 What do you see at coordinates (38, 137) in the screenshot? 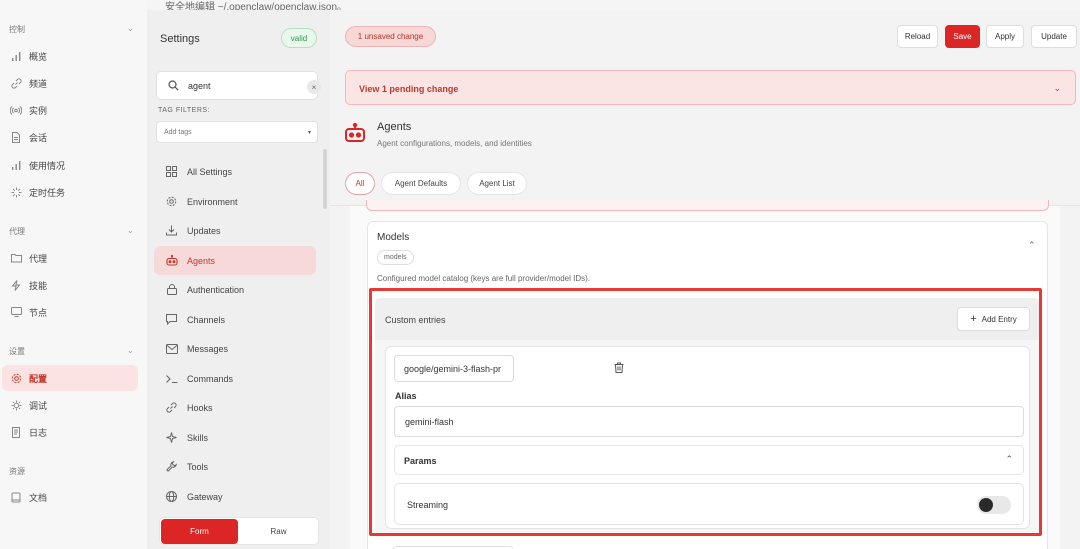
I see `nav-item-label: 会话` at bounding box center [38, 137].